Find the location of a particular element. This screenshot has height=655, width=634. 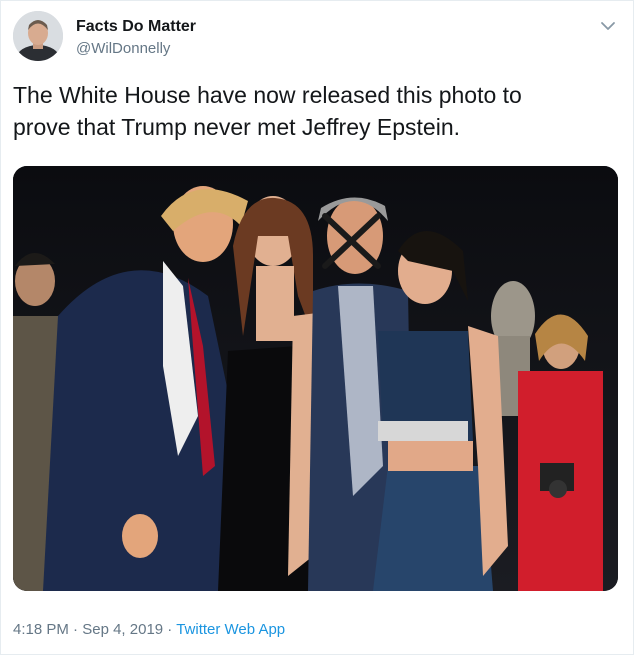

tweet-date: Sep 4, 2019 is located at coordinates (122, 629).